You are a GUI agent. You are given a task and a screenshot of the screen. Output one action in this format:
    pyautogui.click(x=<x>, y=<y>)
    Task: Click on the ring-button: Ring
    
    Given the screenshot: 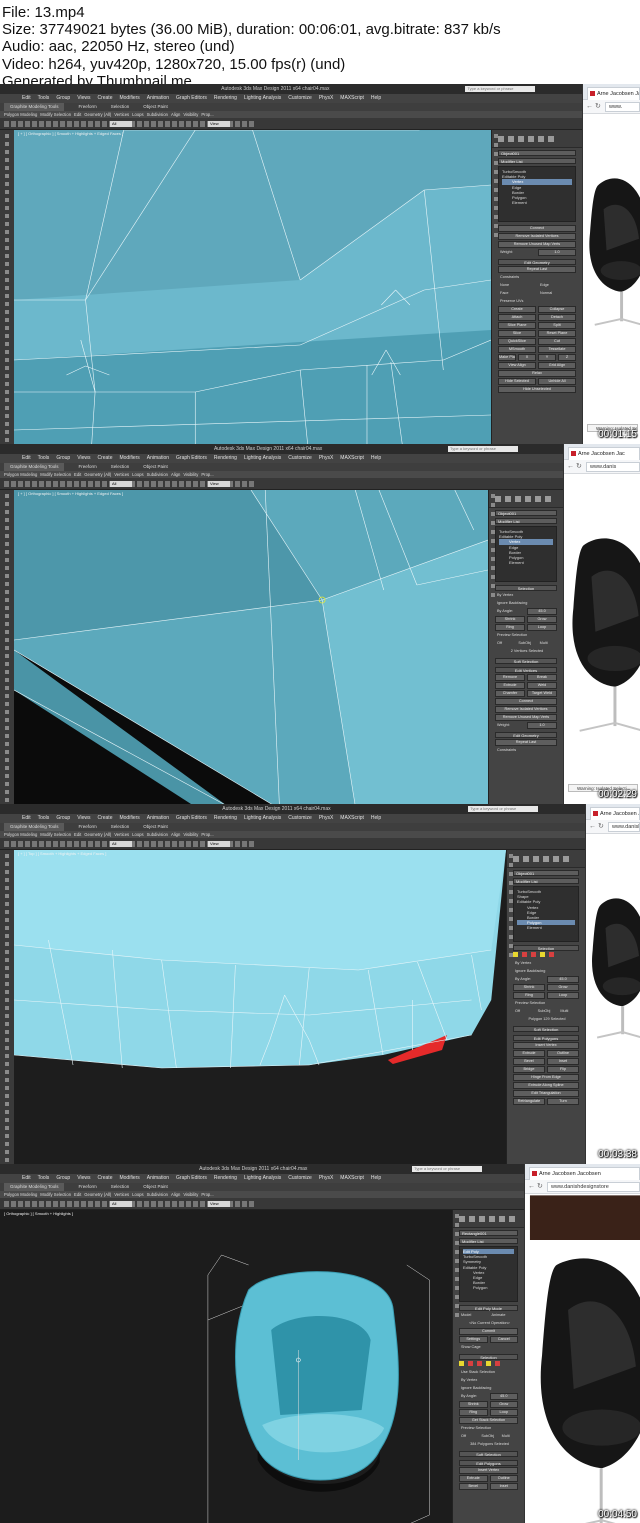 What is the action you would take?
    pyautogui.click(x=529, y=995)
    